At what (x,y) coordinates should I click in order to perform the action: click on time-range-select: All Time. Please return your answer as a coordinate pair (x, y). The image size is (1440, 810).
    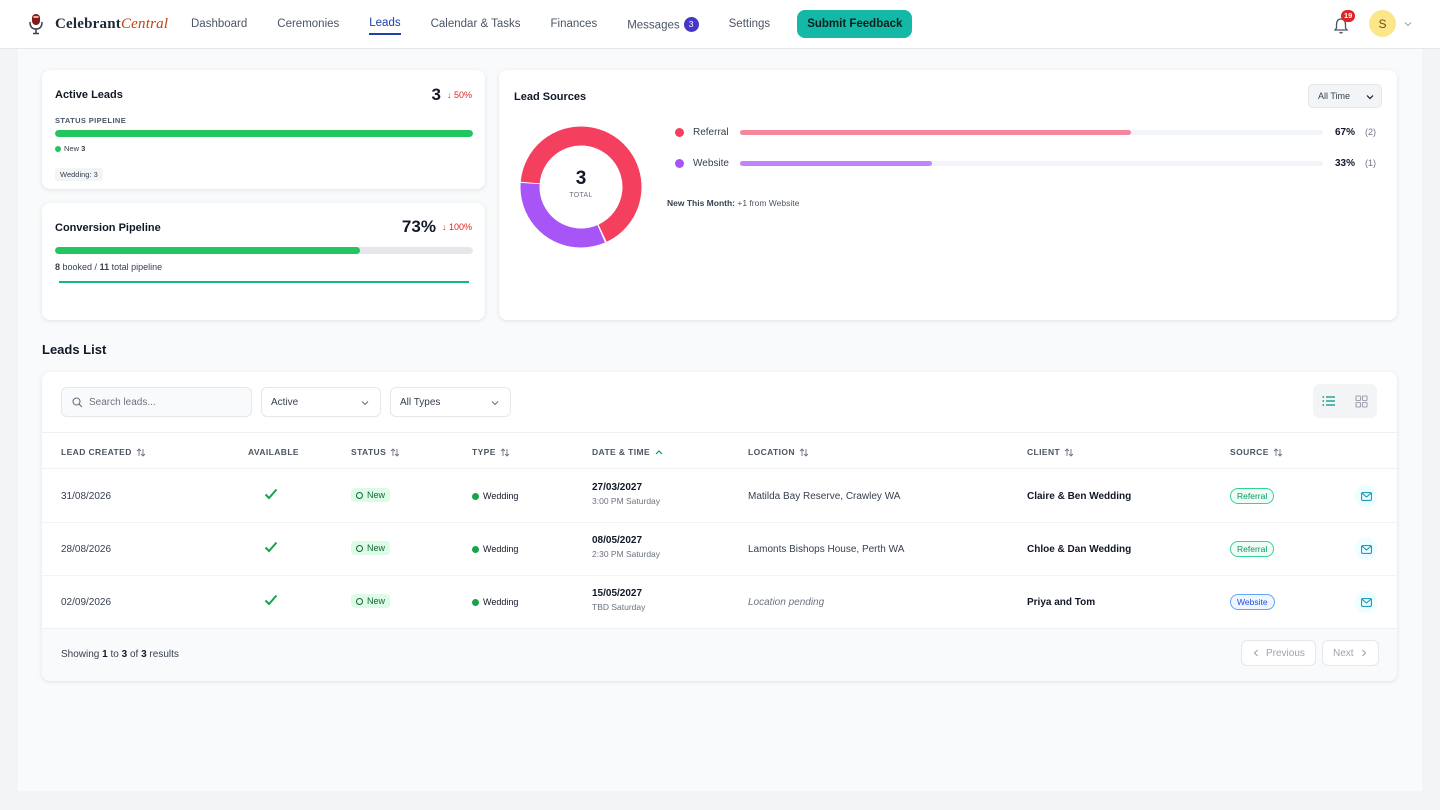
    Looking at the image, I should click on (1345, 96).